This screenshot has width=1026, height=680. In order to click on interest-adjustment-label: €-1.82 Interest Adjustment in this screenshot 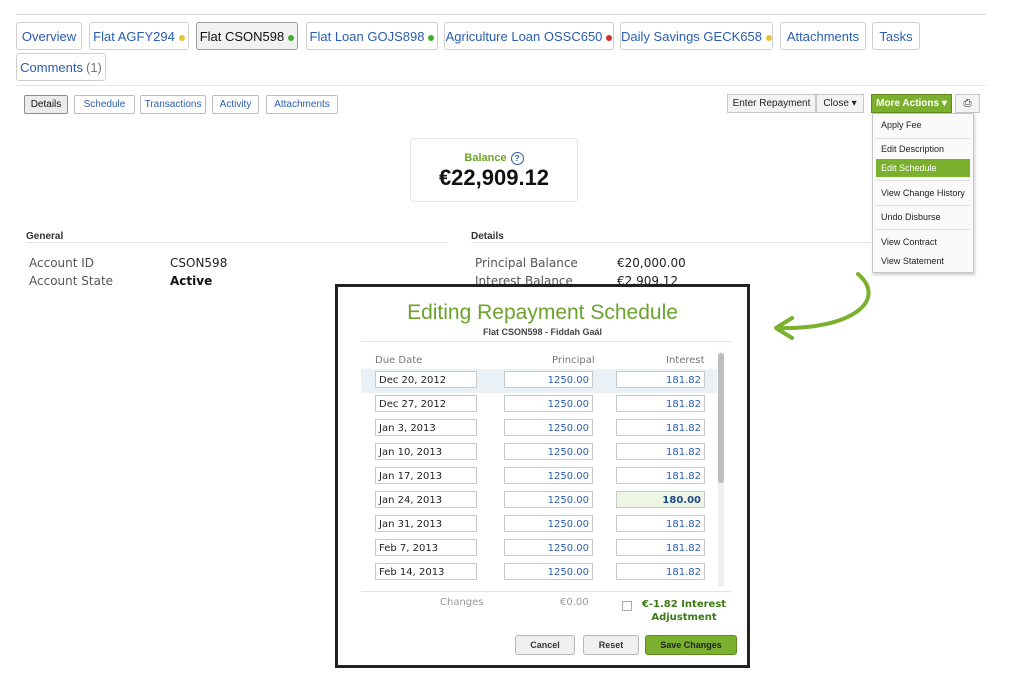, I will do `click(684, 611)`.